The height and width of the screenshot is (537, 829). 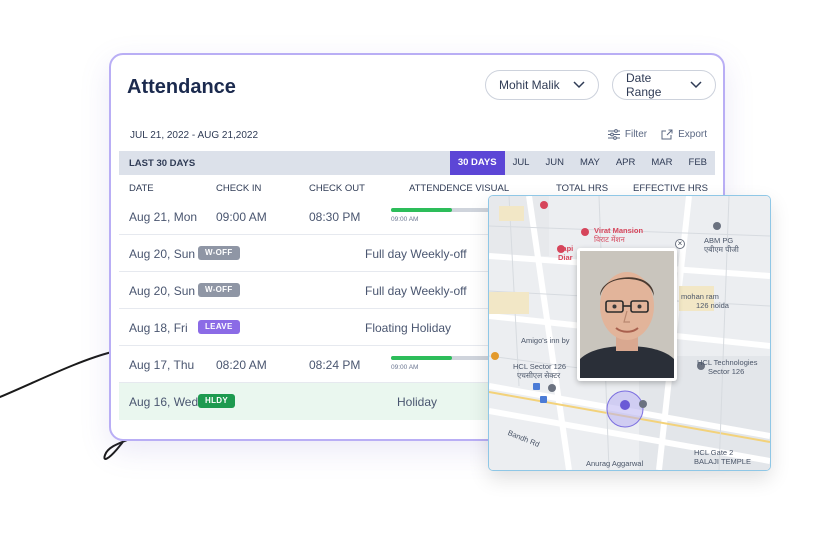 What do you see at coordinates (239, 188) in the screenshot?
I see `column-header: CHECK IN` at bounding box center [239, 188].